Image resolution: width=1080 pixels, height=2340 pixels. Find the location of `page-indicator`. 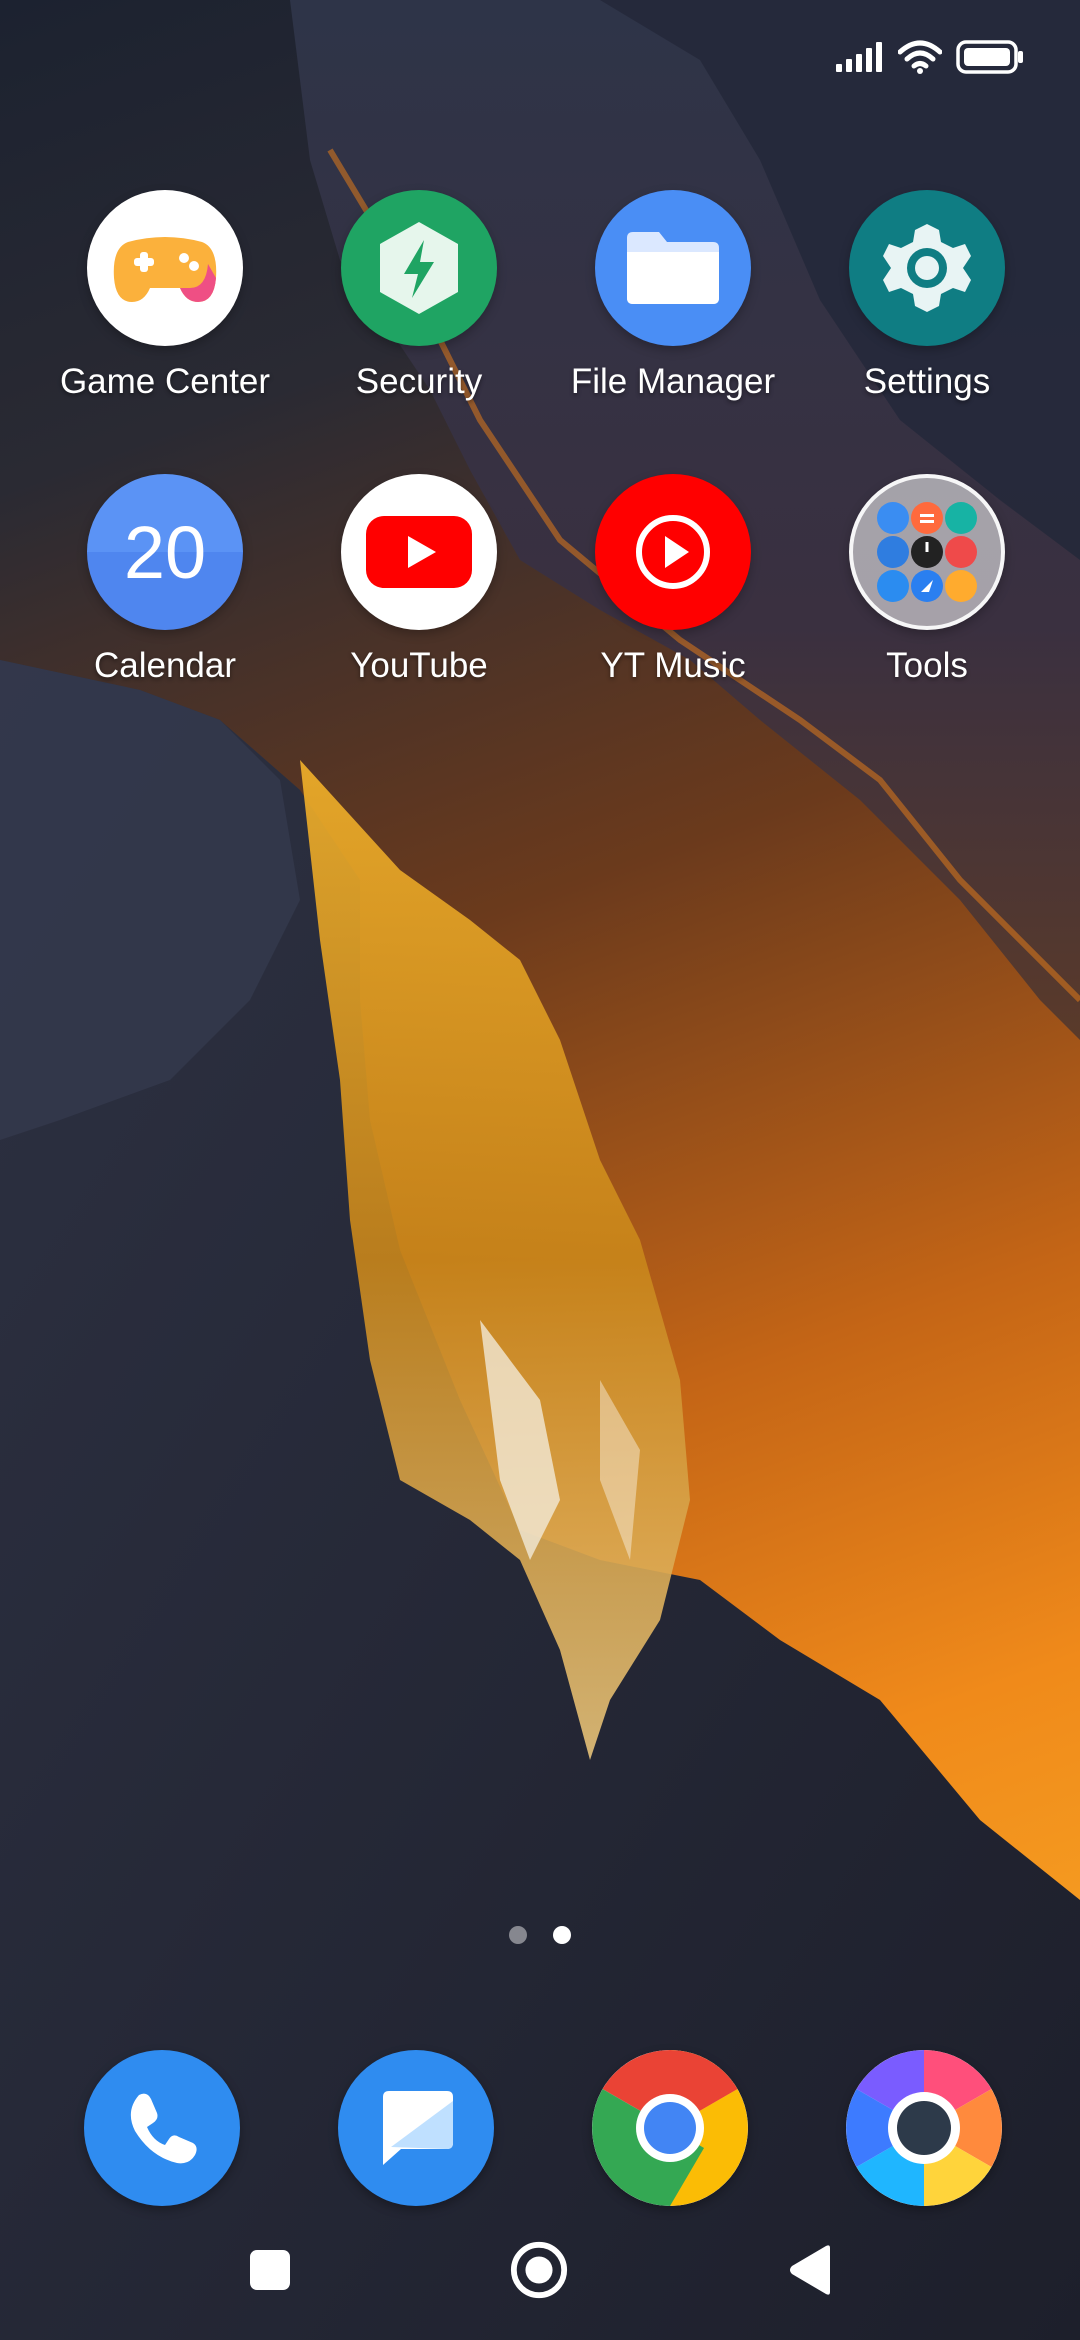

page-indicator is located at coordinates (540, 1935).